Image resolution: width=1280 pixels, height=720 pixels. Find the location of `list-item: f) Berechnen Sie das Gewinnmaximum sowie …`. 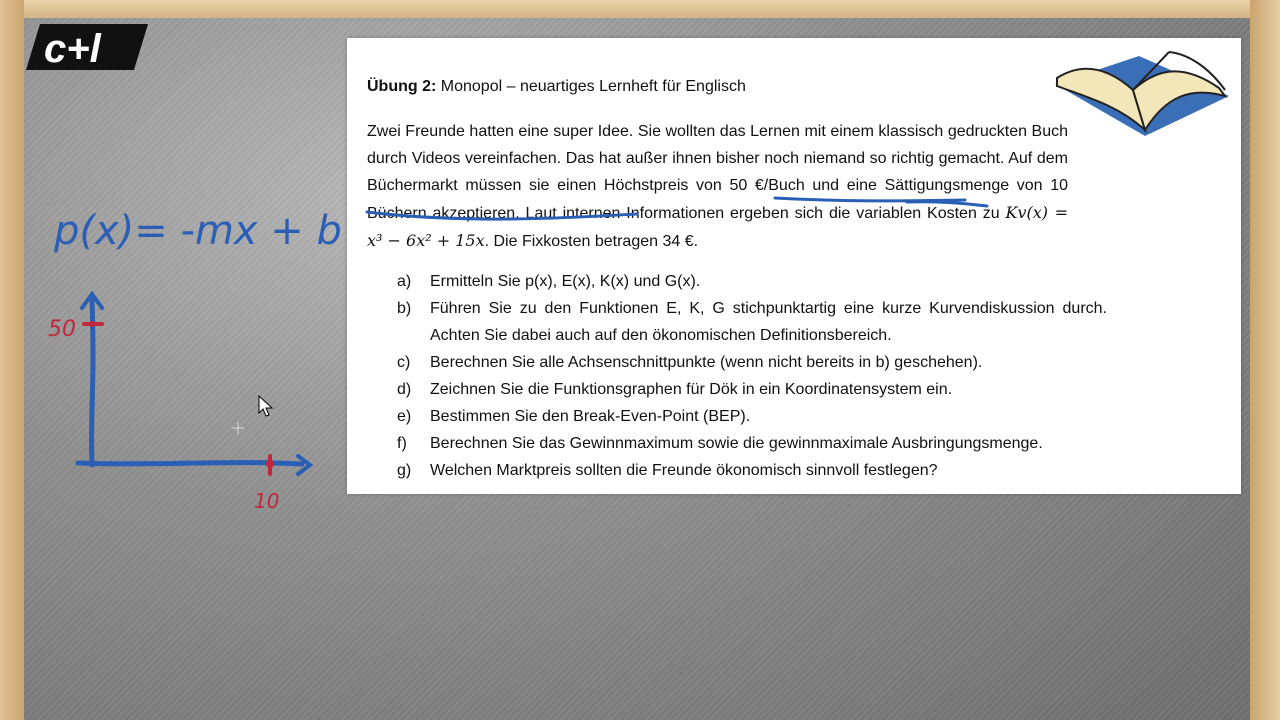

list-item: f) Berechnen Sie das Gewinnmaximum sowie … is located at coordinates (752, 443).